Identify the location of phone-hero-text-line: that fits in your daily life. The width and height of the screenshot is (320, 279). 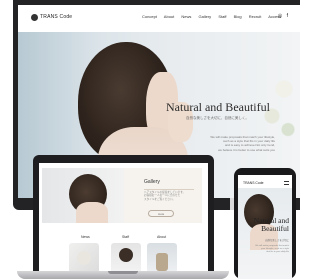
(277, 252).